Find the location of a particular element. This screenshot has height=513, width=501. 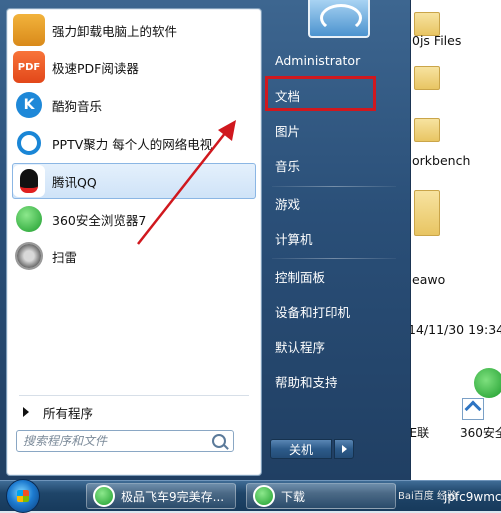

shutdown-button: 关机 is located at coordinates (301, 449).